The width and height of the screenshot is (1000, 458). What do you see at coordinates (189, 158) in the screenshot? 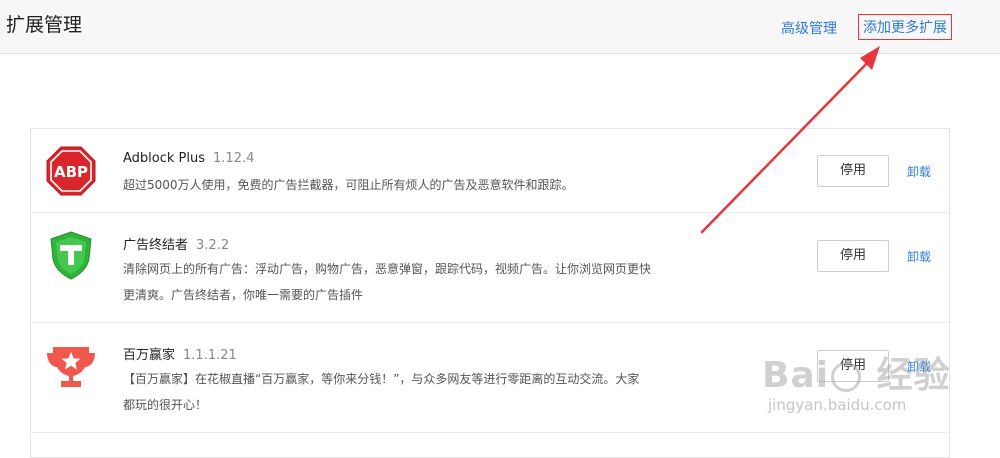
I see `extension-name: Adblock Plus 1.12.4` at bounding box center [189, 158].